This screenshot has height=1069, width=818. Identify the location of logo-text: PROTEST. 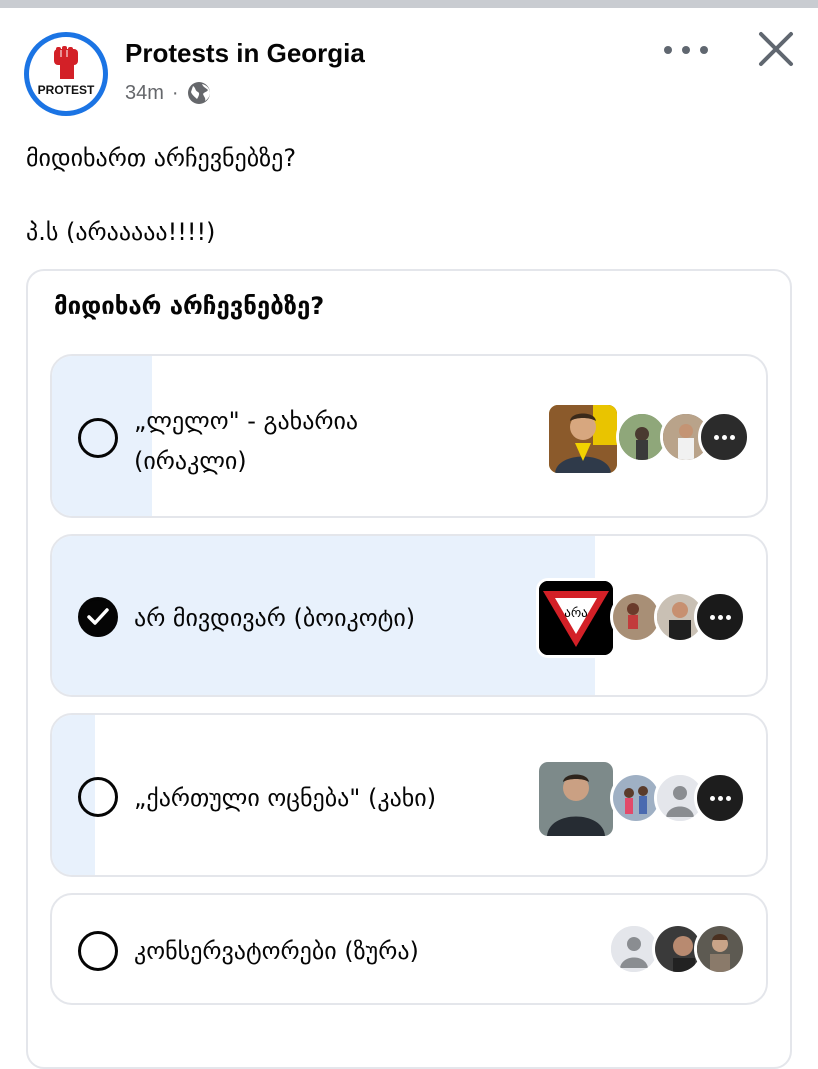
(66, 90).